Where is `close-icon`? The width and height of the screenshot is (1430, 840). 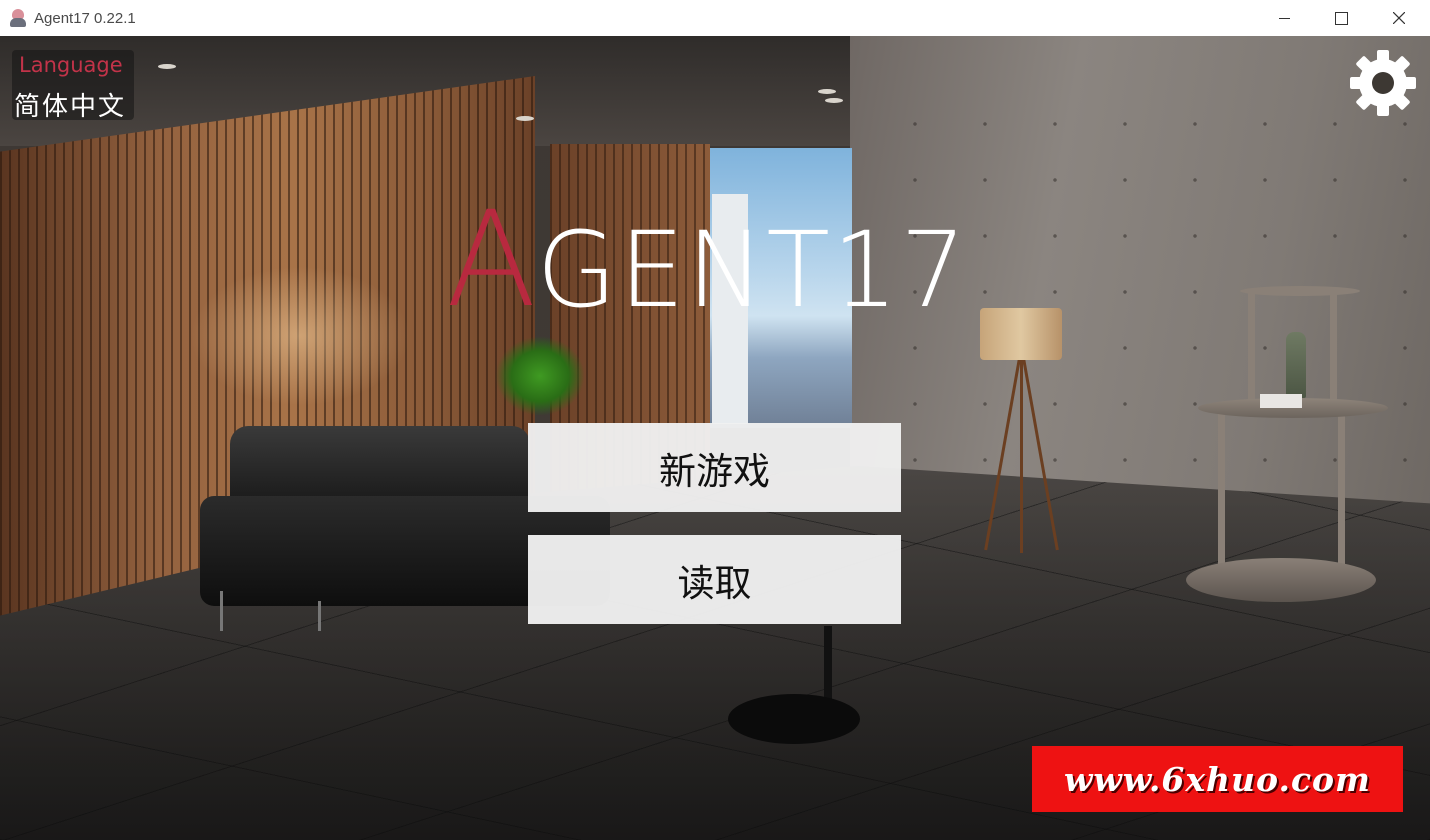
close-icon is located at coordinates (1399, 18).